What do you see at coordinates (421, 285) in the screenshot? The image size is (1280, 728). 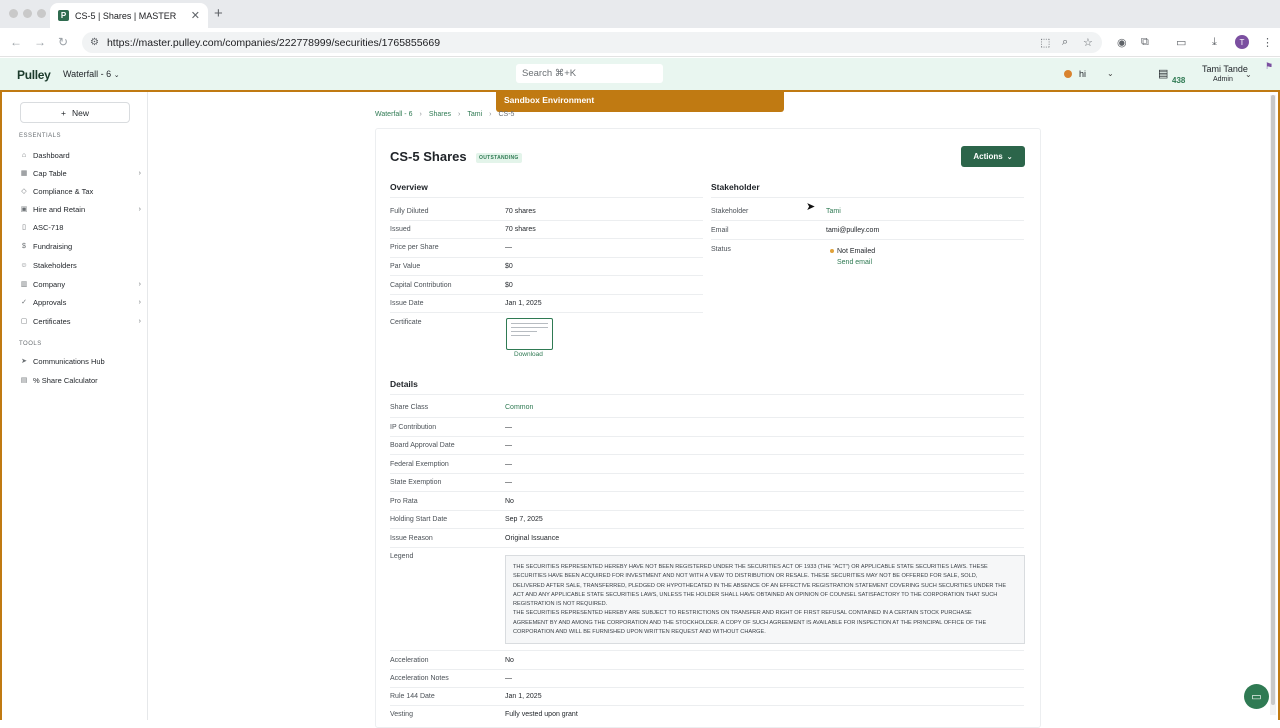 I see `field-label: Capital Contribution` at bounding box center [421, 285].